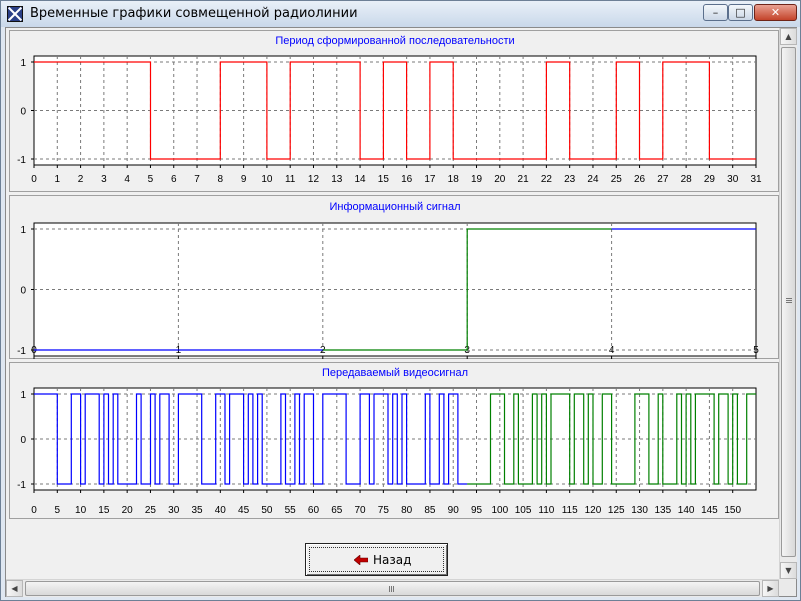 Image resolution: width=801 pixels, height=601 pixels. Describe the element at coordinates (756, 179) in the screenshot. I see `sequence-period-x-tick-label: 31` at that location.